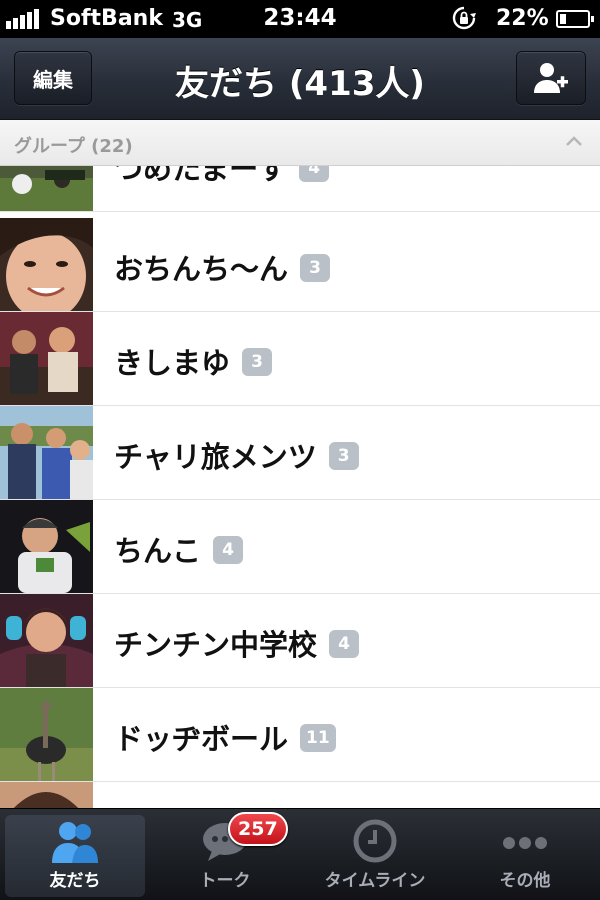  Describe the element at coordinates (300, 19) in the screenshot. I see `status-bar: SoftBank 3G 23:44 22%` at that location.